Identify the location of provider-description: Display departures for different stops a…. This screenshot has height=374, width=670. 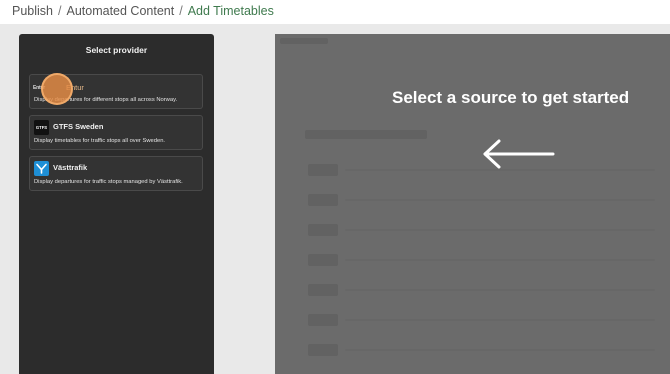
(106, 100).